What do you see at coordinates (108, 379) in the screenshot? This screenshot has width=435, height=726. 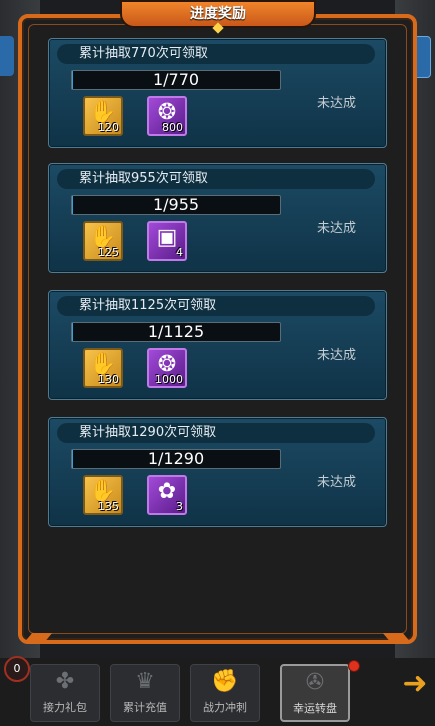 I see `reward-qty: 130` at bounding box center [108, 379].